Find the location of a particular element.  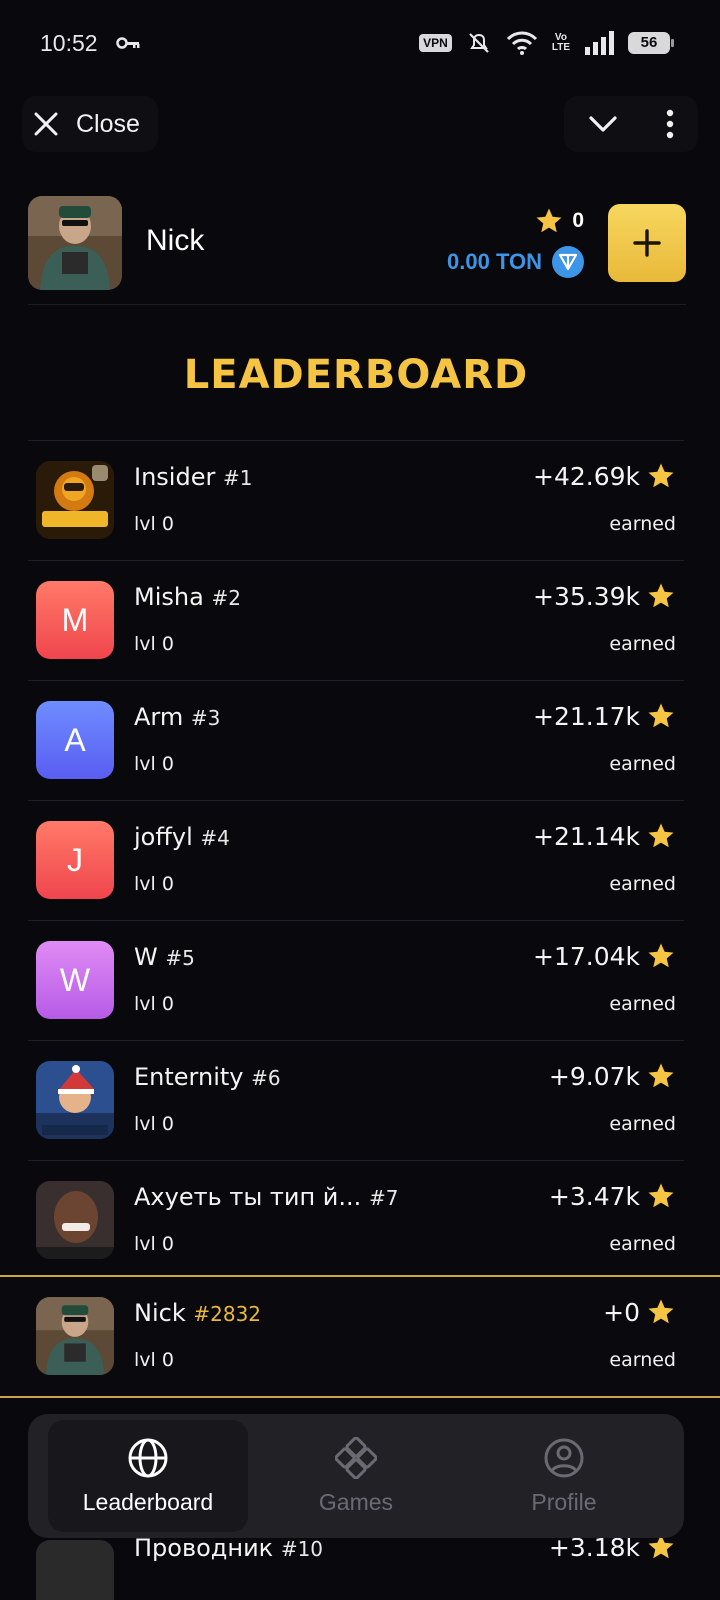

player-score: +3.47k is located at coordinates (612, 1196).